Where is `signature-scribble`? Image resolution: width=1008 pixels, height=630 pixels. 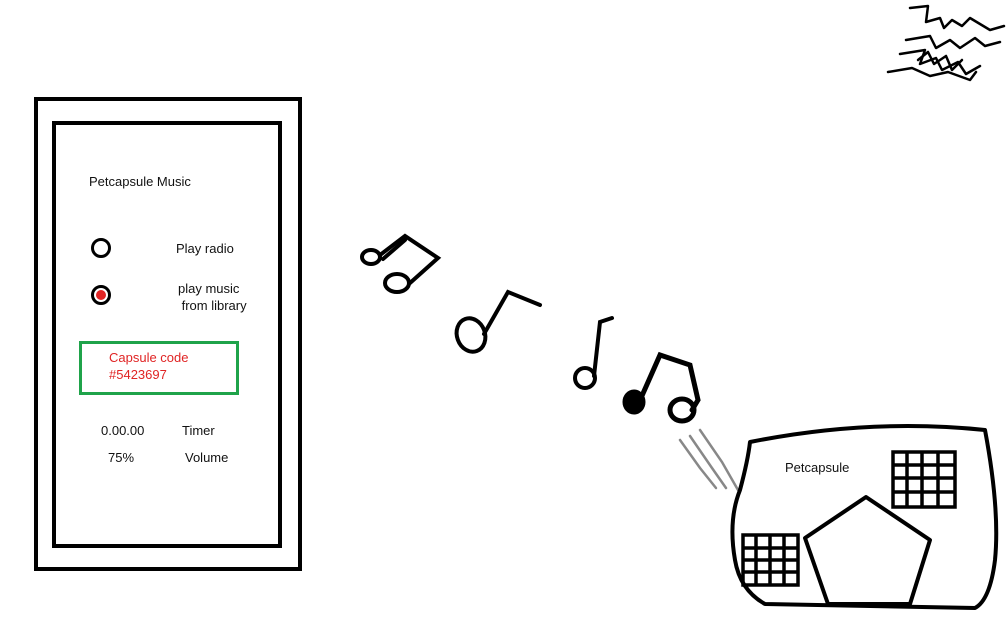 signature-scribble is located at coordinates (946, 43).